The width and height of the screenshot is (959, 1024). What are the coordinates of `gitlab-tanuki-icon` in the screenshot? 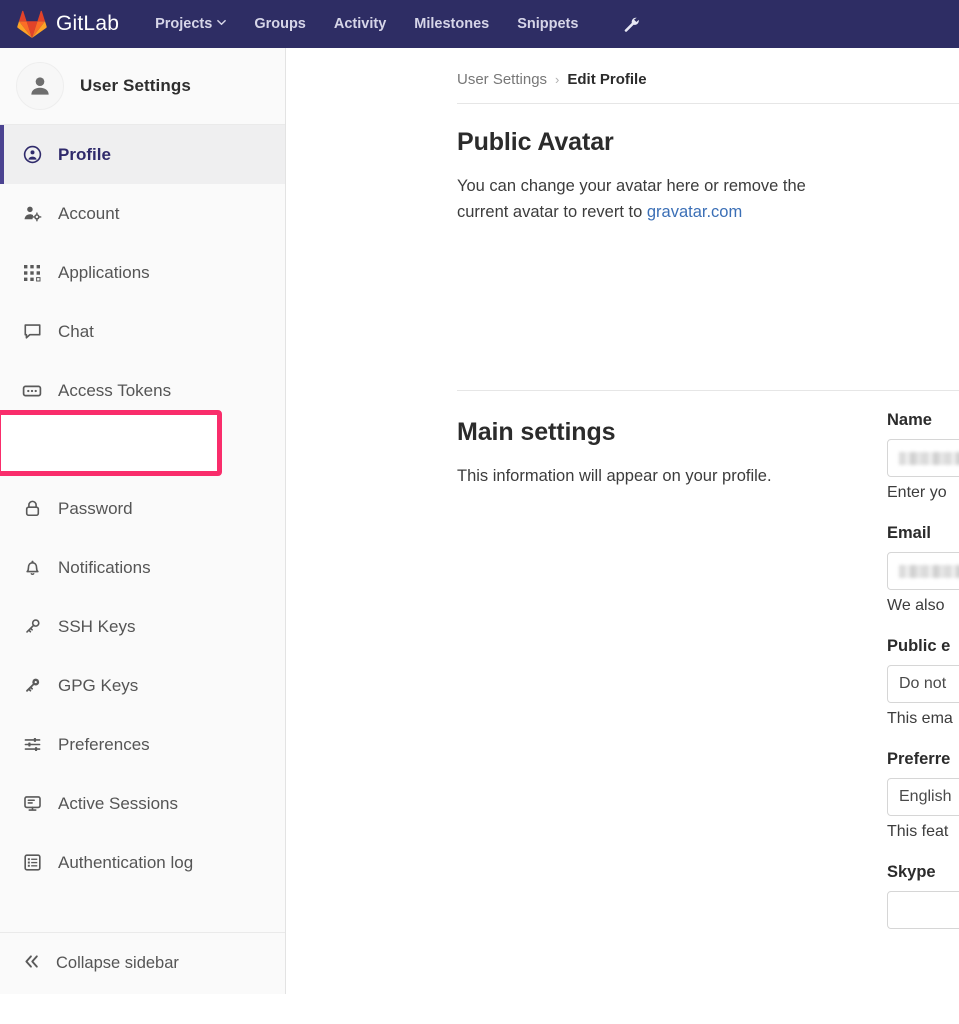 It's located at (32, 24).